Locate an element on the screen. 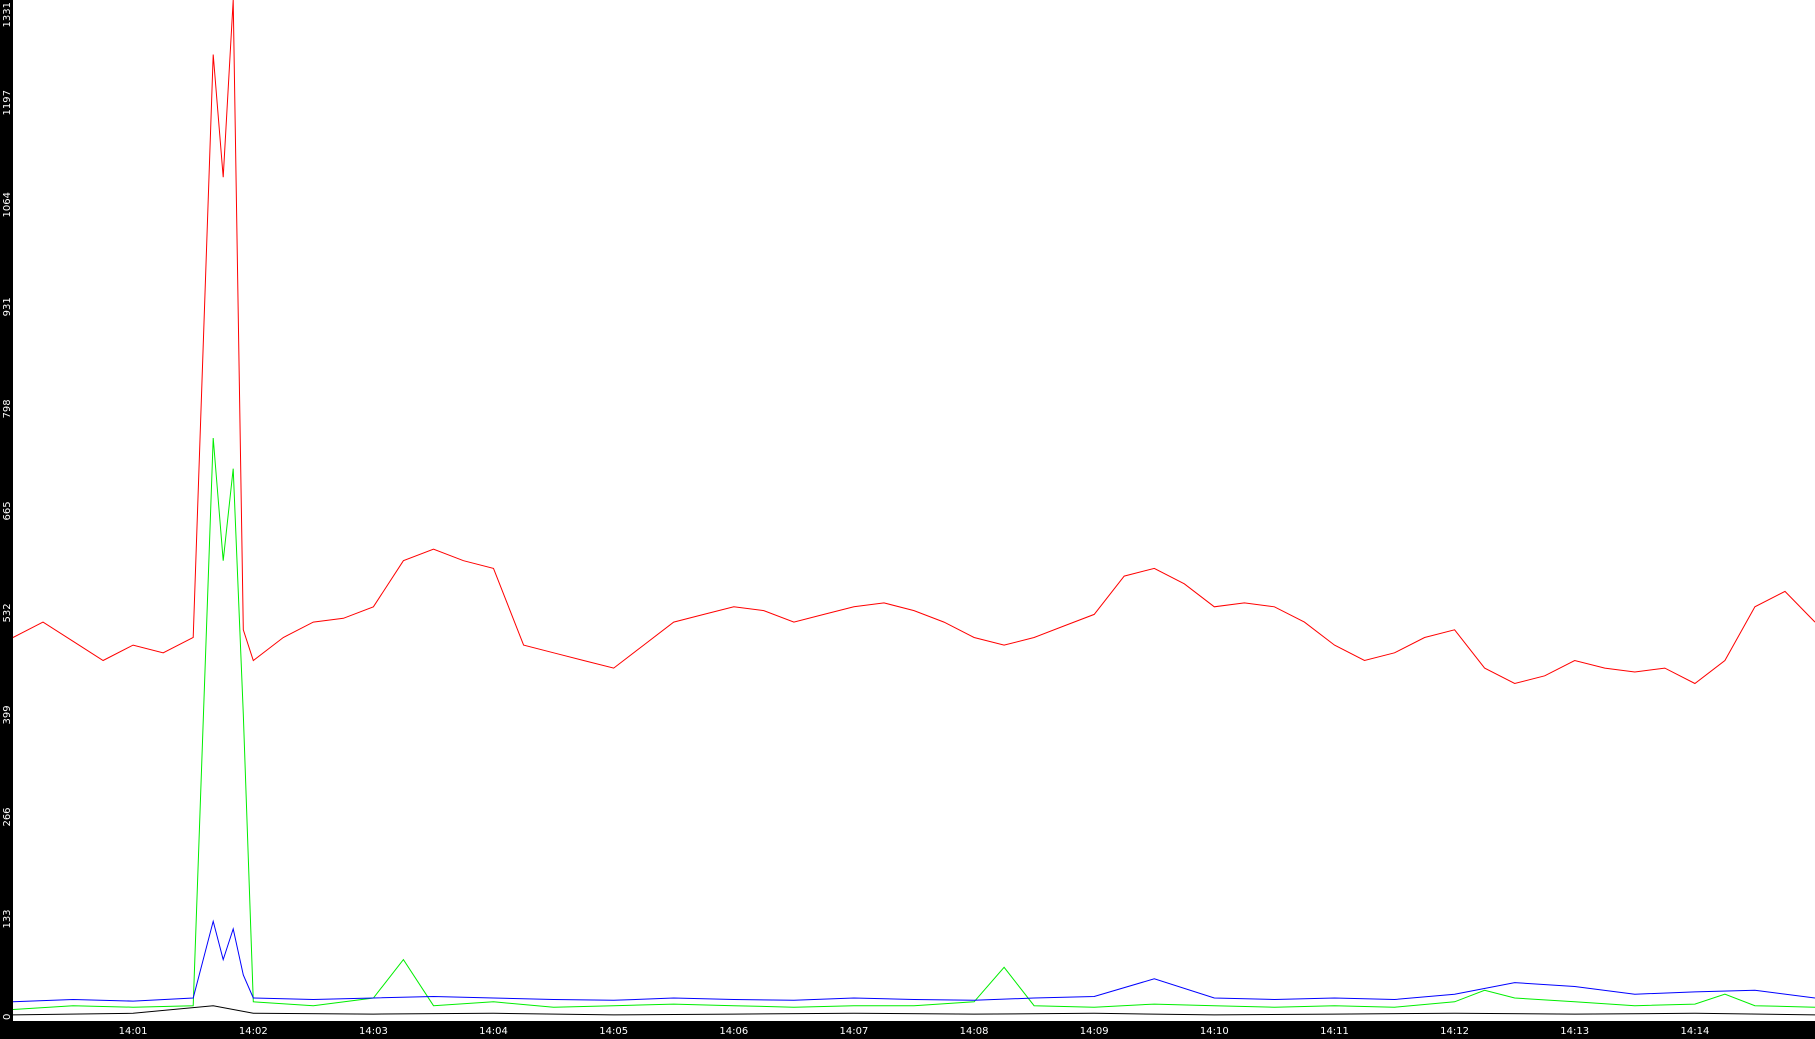 Image resolution: width=1815 pixels, height=1039 pixels. y-tick-label: 1064 is located at coordinates (7, 204).